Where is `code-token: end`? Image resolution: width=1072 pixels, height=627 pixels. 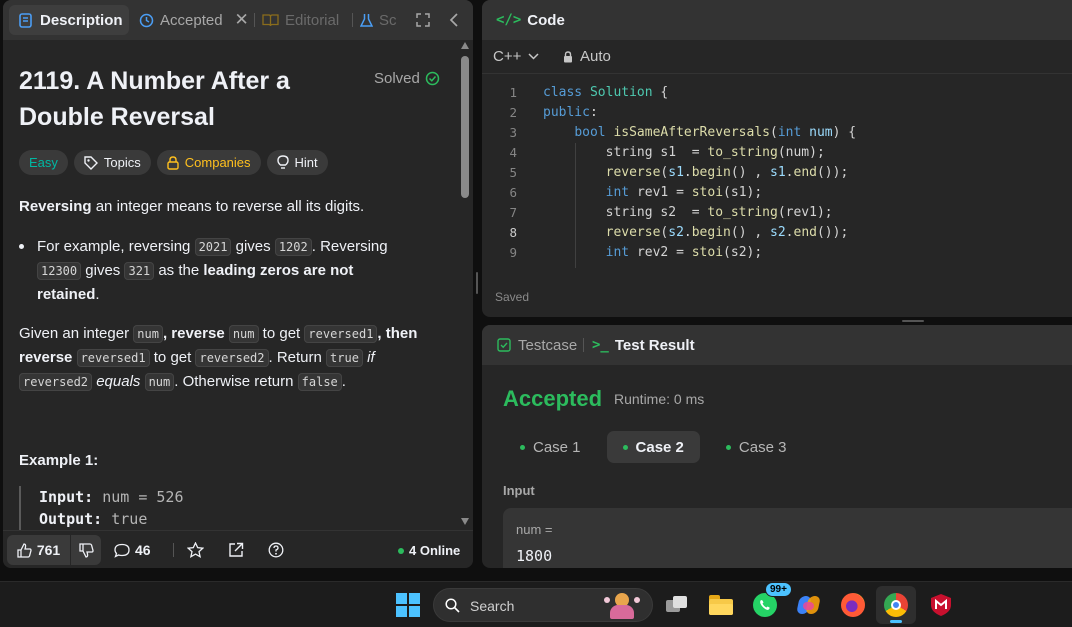
code-token: end is located at coordinates (805, 232).